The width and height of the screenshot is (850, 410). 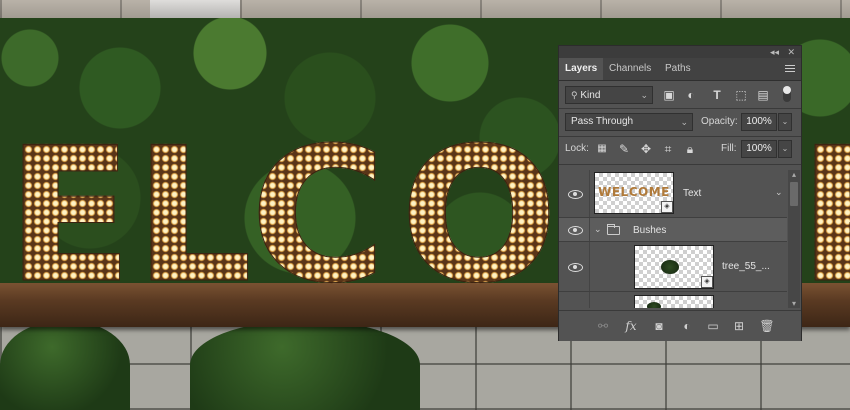 What do you see at coordinates (194, 215) in the screenshot?
I see `marquee-letter: L` at bounding box center [194, 215].